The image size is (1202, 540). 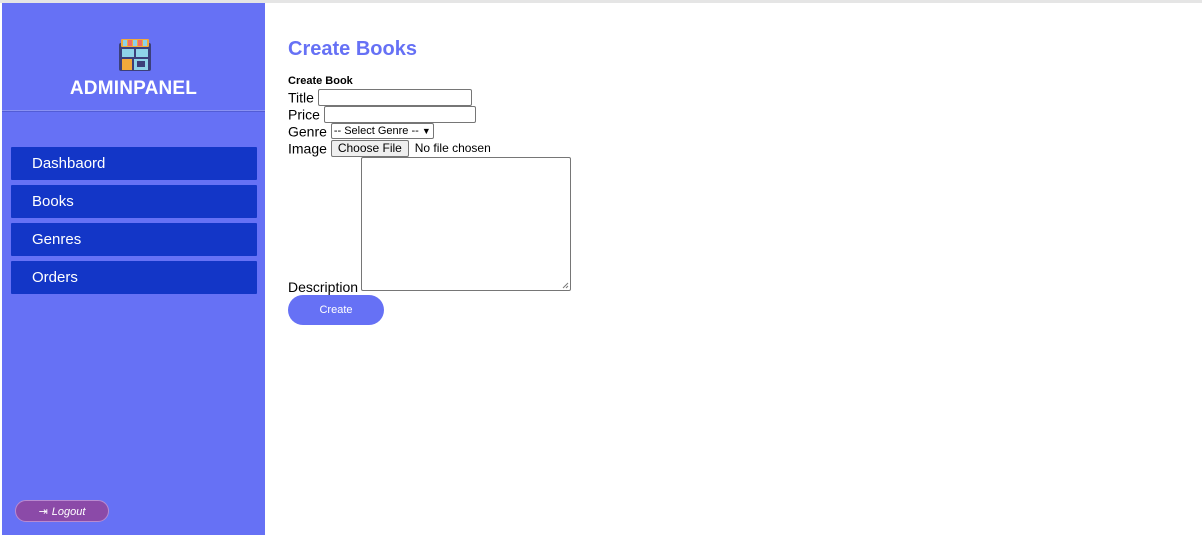 I want to click on logout-button: ⇥ Logout, so click(x=62, y=511).